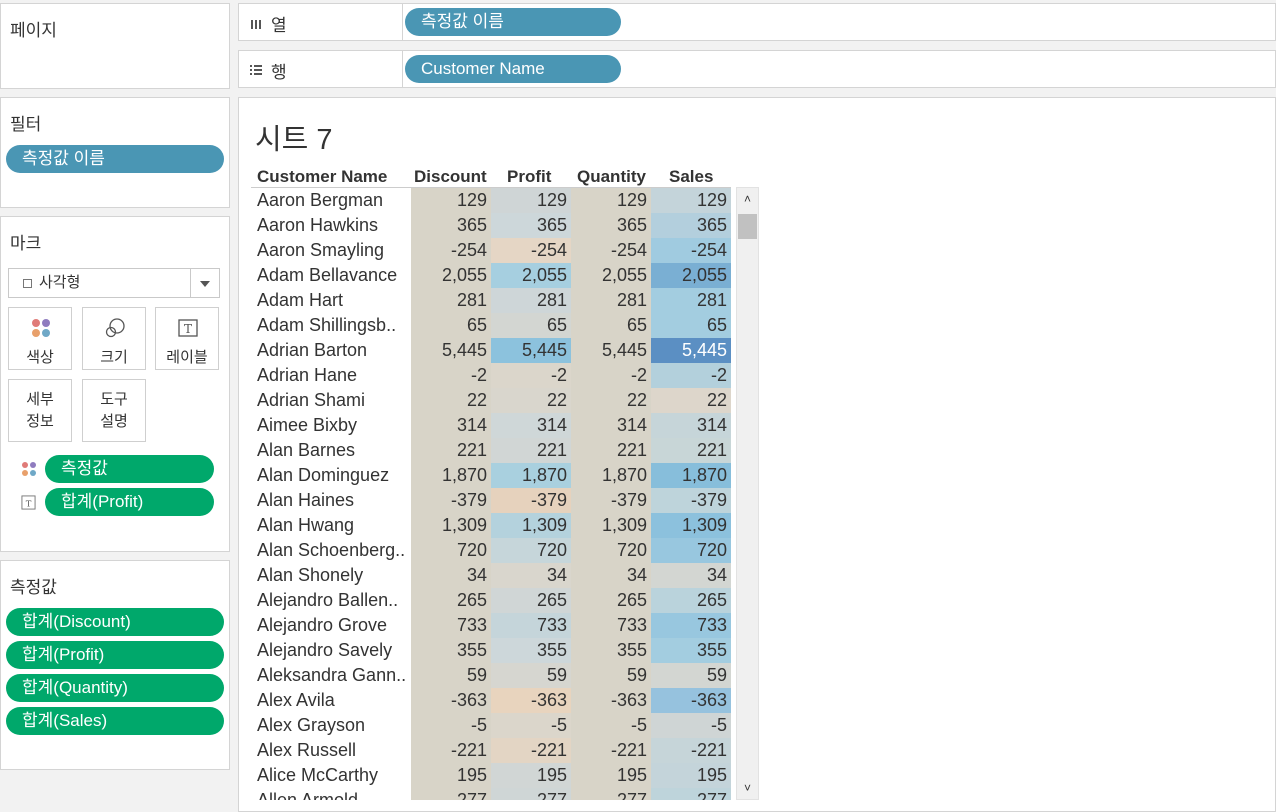  What do you see at coordinates (450, 177) in the screenshot?
I see `header-discount: Discount` at bounding box center [450, 177].